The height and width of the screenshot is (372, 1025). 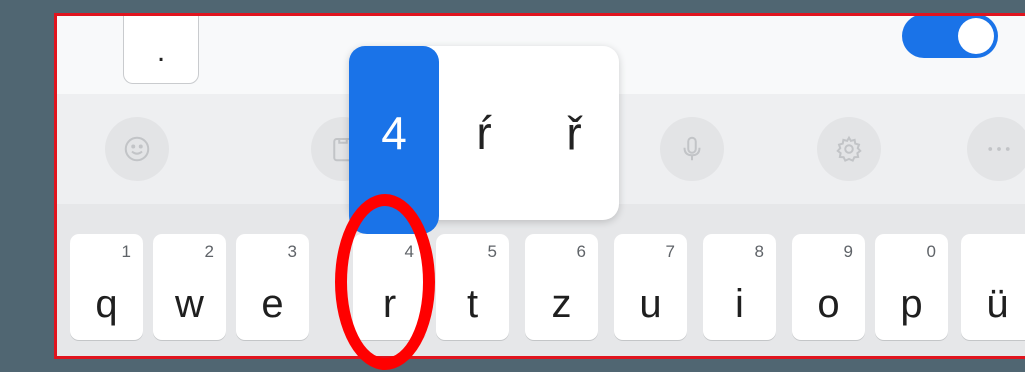 I want to click on key-u-umlaut: ü, so click(x=993, y=287).